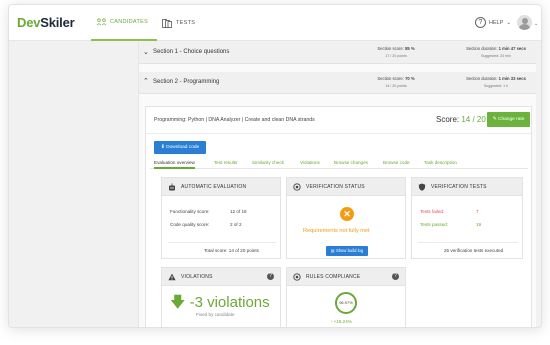  What do you see at coordinates (236, 224) in the screenshot?
I see `quality-value: 2 of 2` at bounding box center [236, 224].